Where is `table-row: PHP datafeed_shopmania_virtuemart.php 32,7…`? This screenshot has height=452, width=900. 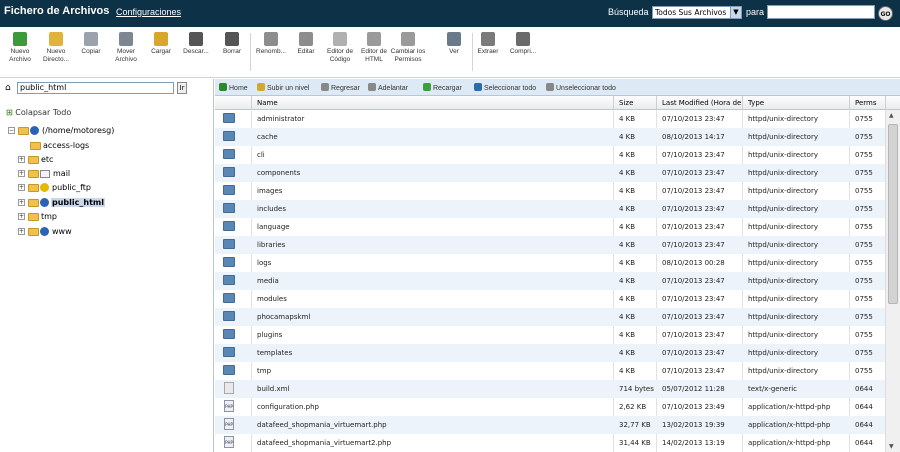
table-row: PHP datafeed_shopmania_virtuemart.php 32,7… is located at coordinates (550, 425).